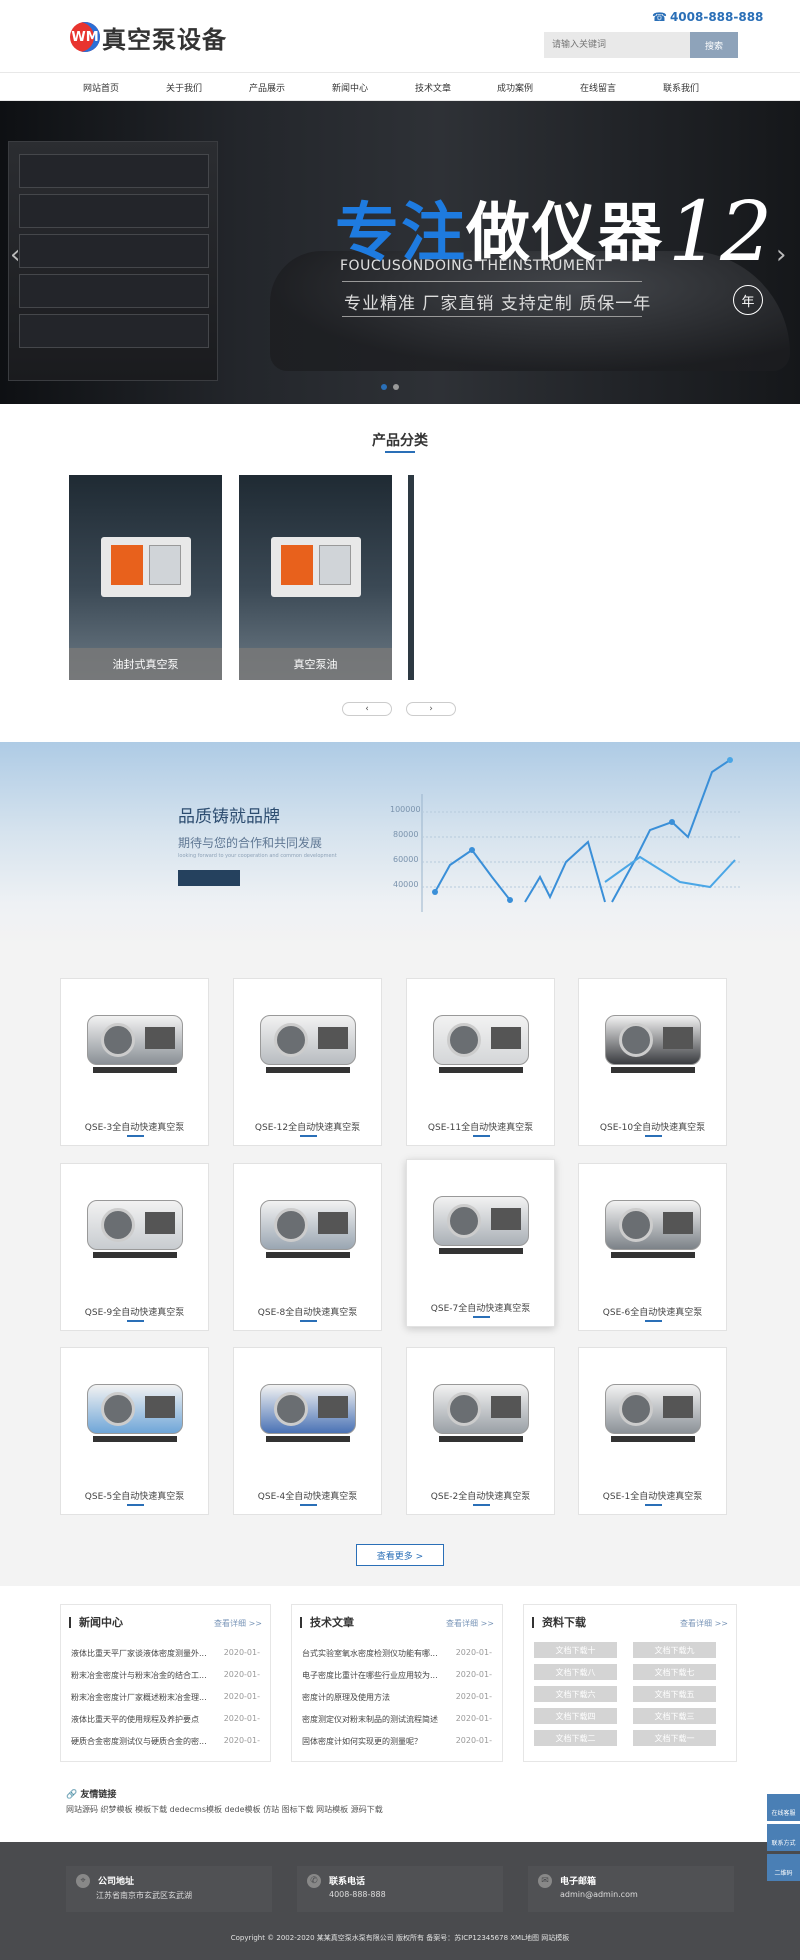  I want to click on product-card: QSE-8全自动快速真空泵, so click(307, 1247).